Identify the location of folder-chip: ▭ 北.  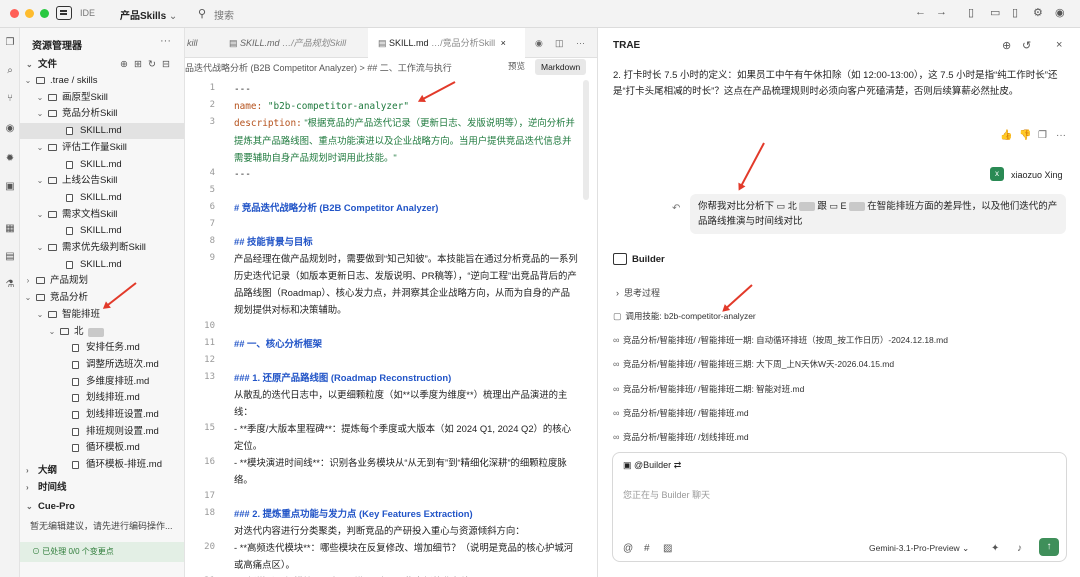
(796, 206).